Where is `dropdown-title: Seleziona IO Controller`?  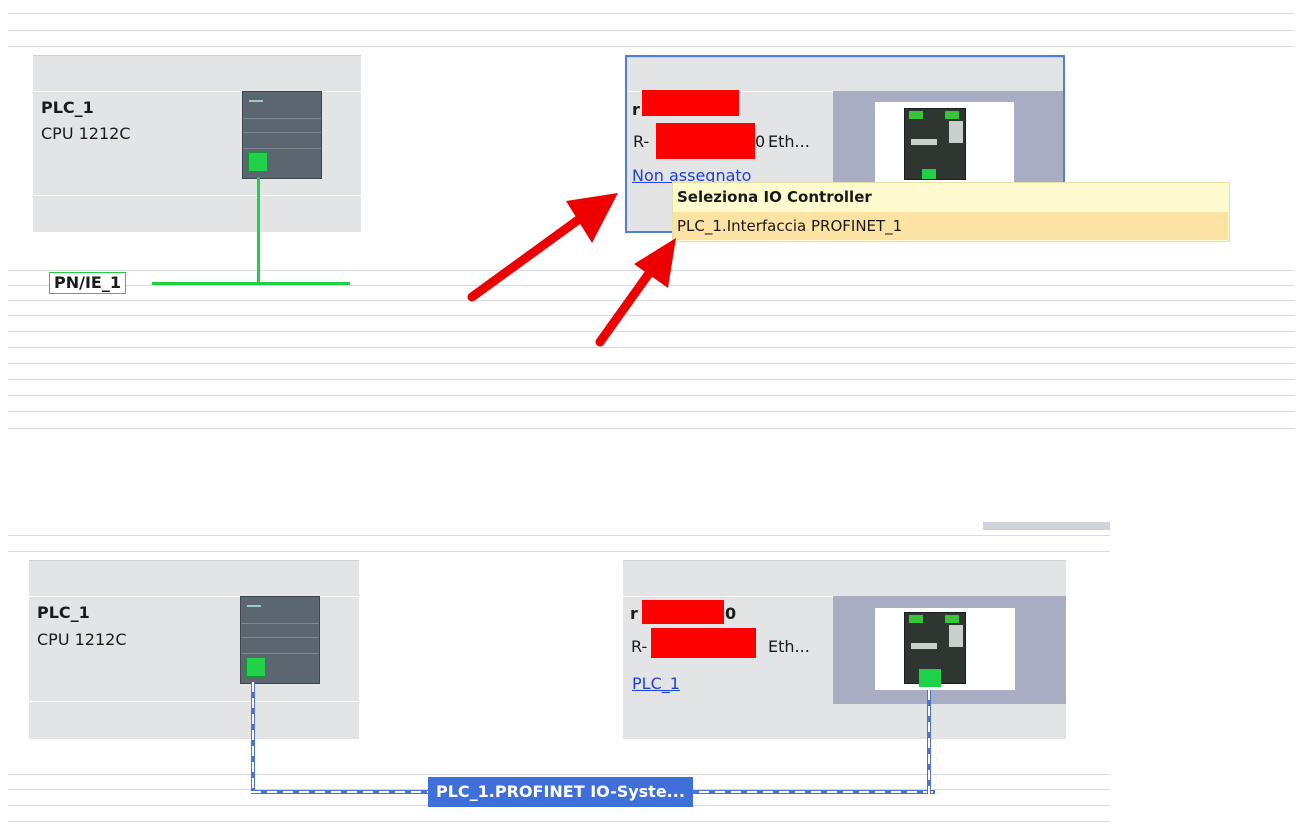
dropdown-title: Seleziona IO Controller is located at coordinates (774, 197).